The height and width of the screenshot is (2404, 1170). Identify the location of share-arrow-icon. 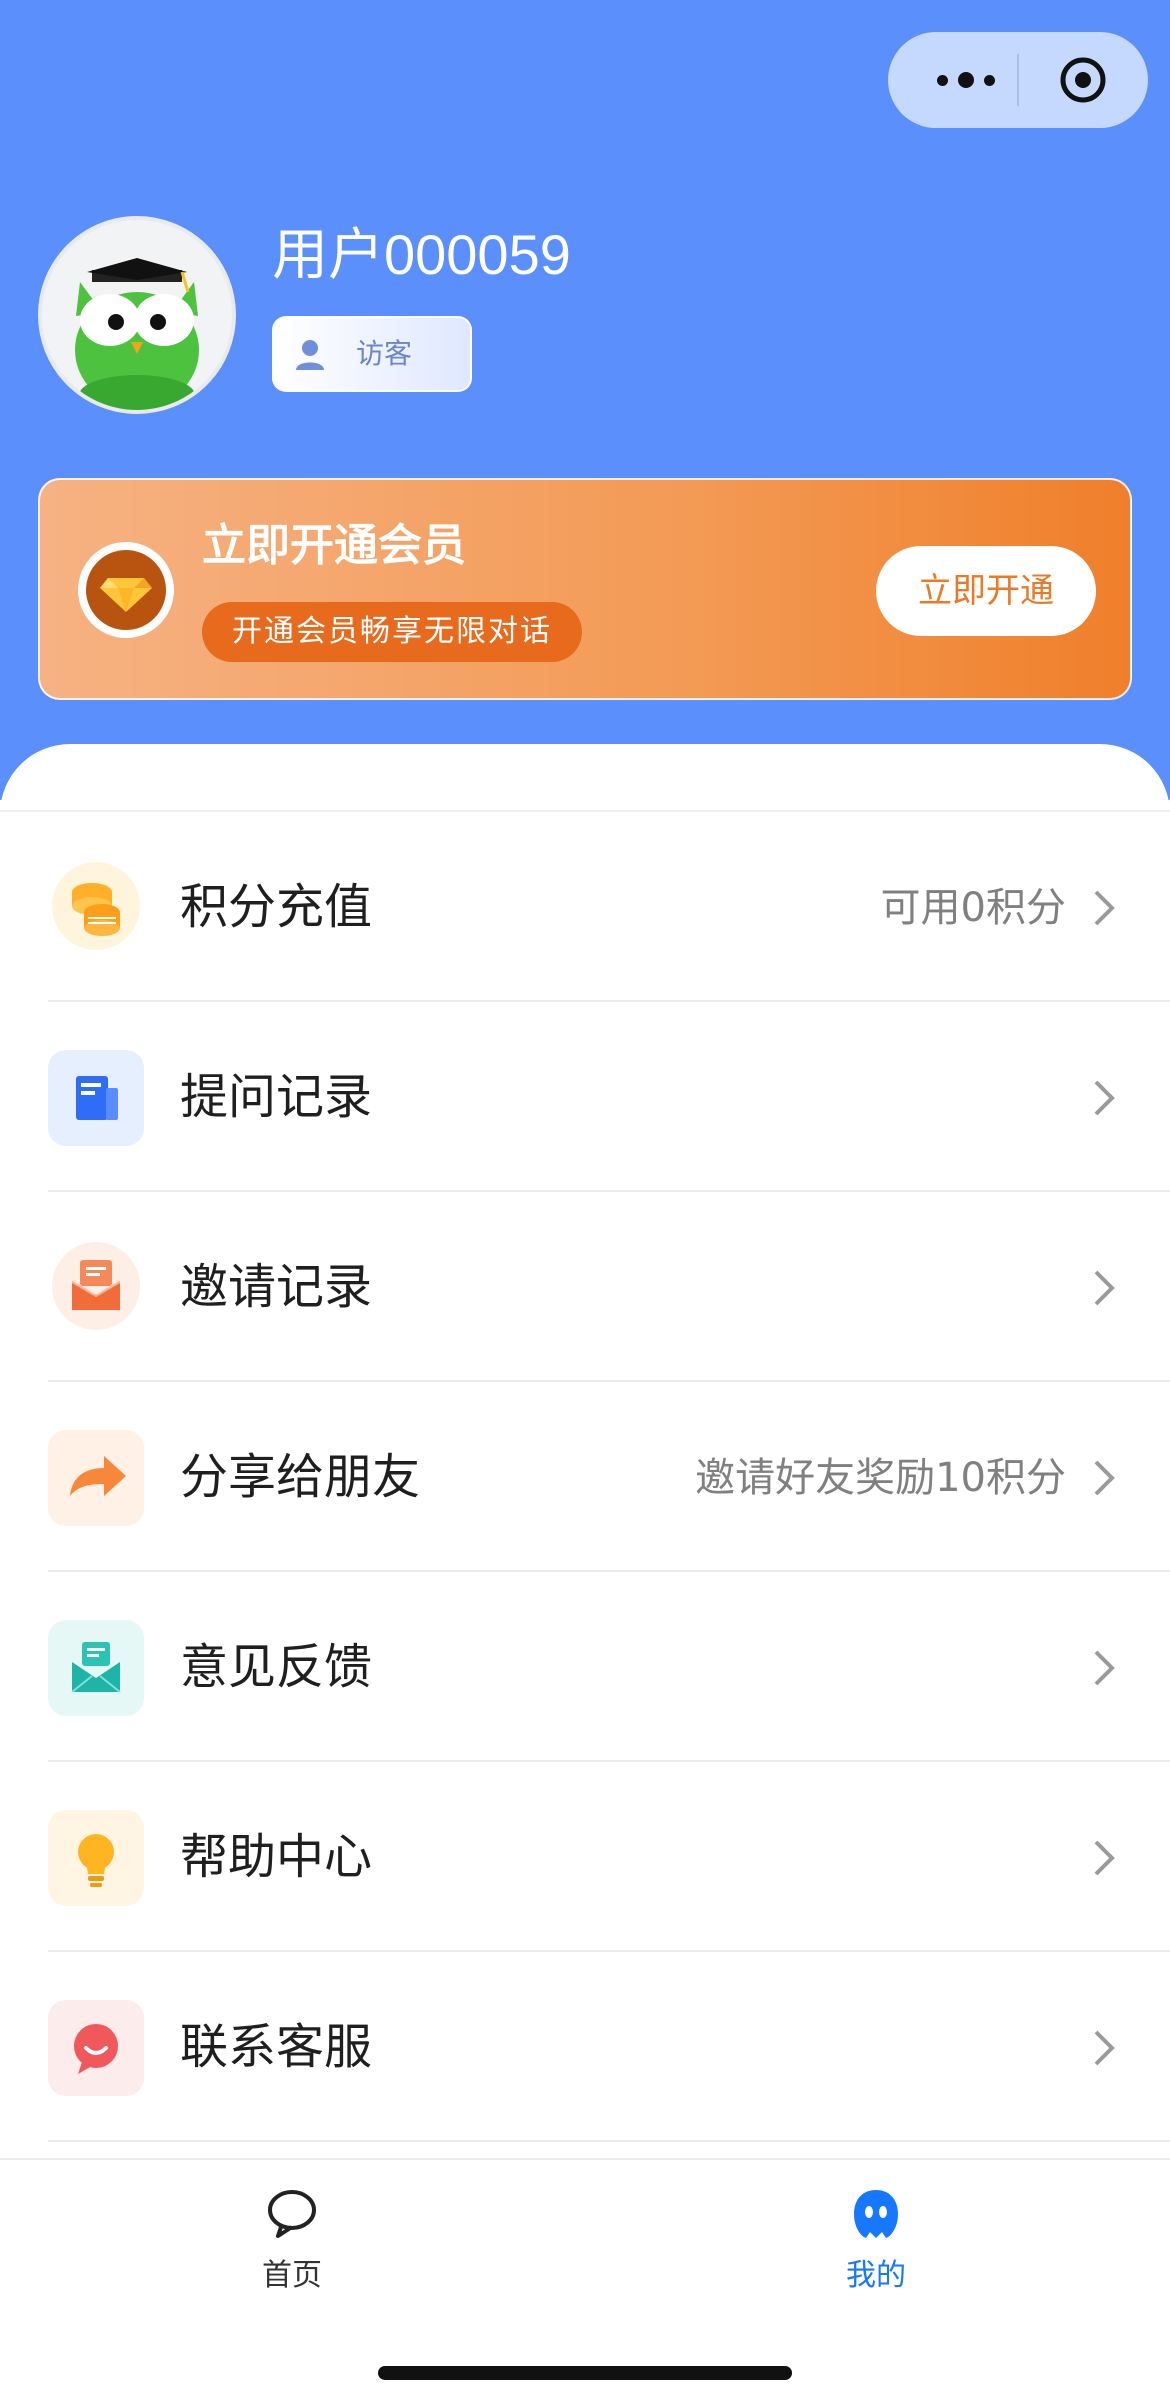
(96, 1478).